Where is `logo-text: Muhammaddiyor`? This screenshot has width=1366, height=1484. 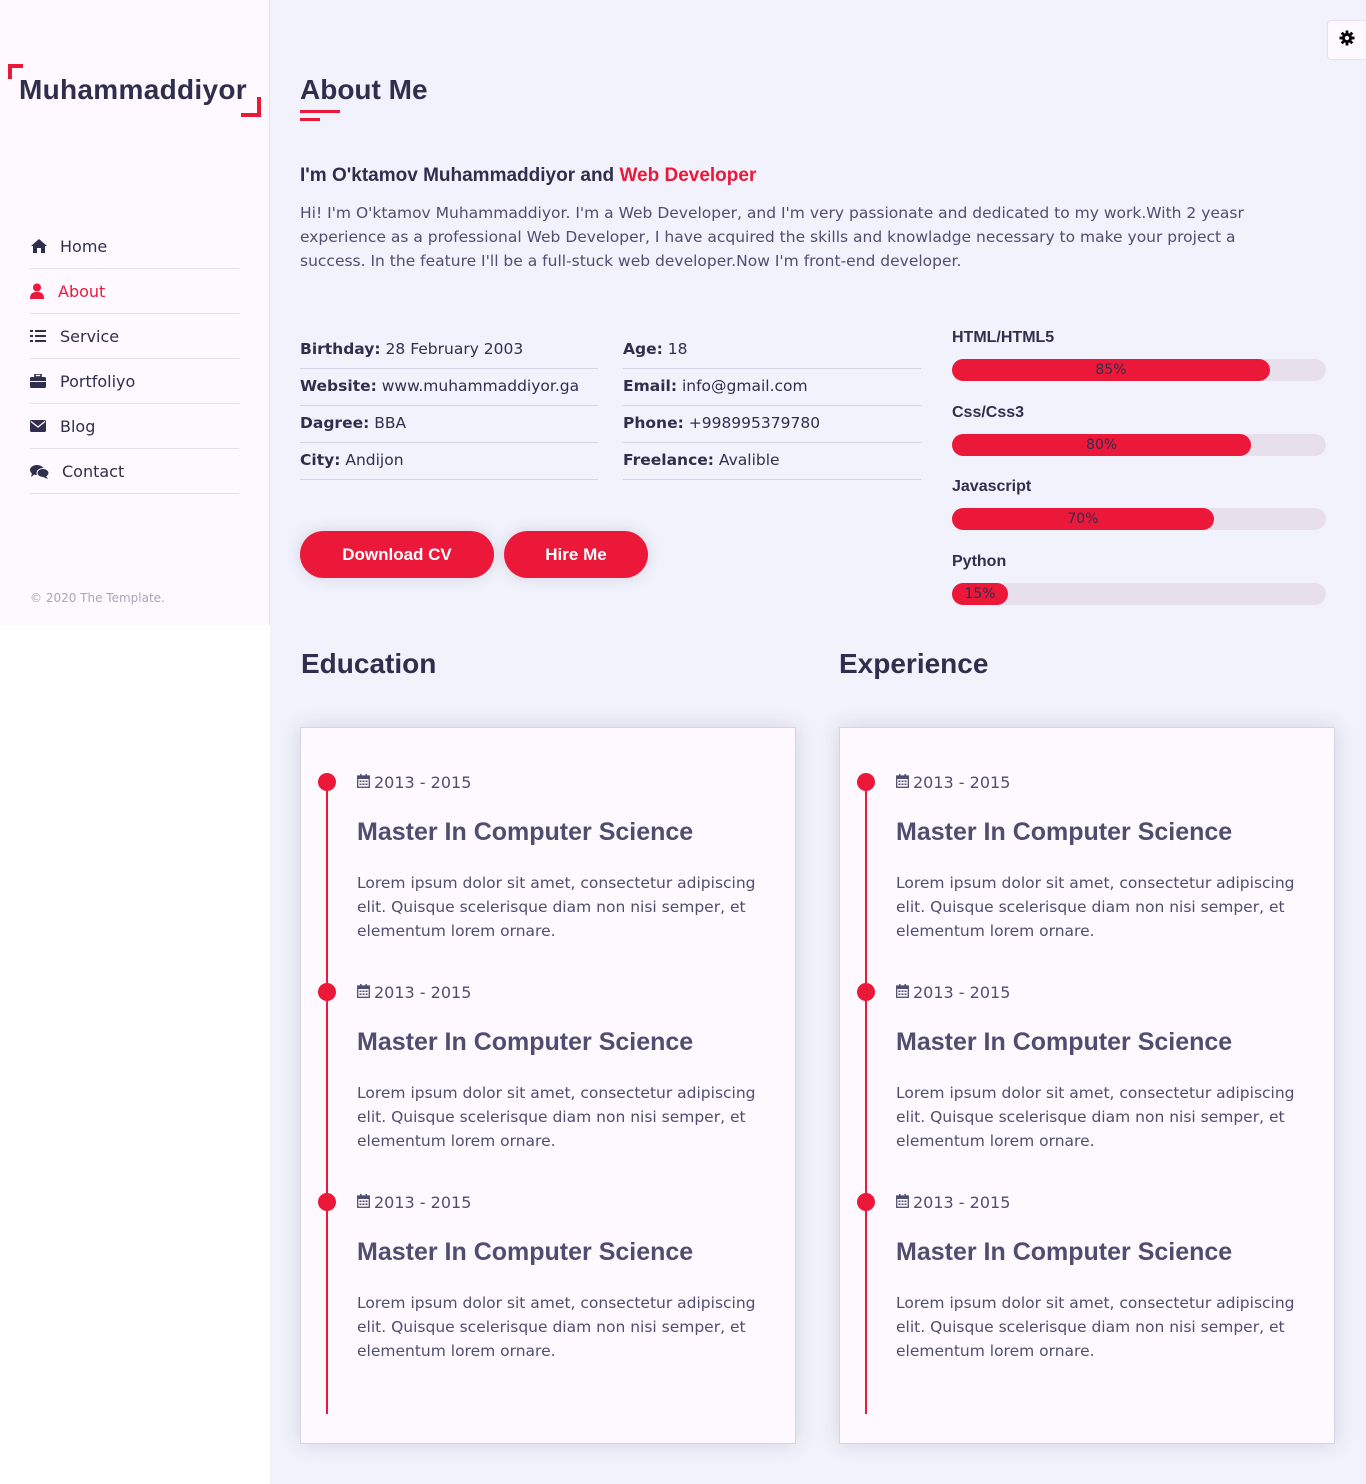 logo-text: Muhammaddiyor is located at coordinates (133, 90).